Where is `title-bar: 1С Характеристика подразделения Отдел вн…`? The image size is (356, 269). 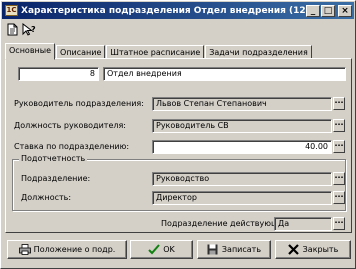 title-bar: 1С Характеристика подразделения Отдел вн… is located at coordinates (178, 10).